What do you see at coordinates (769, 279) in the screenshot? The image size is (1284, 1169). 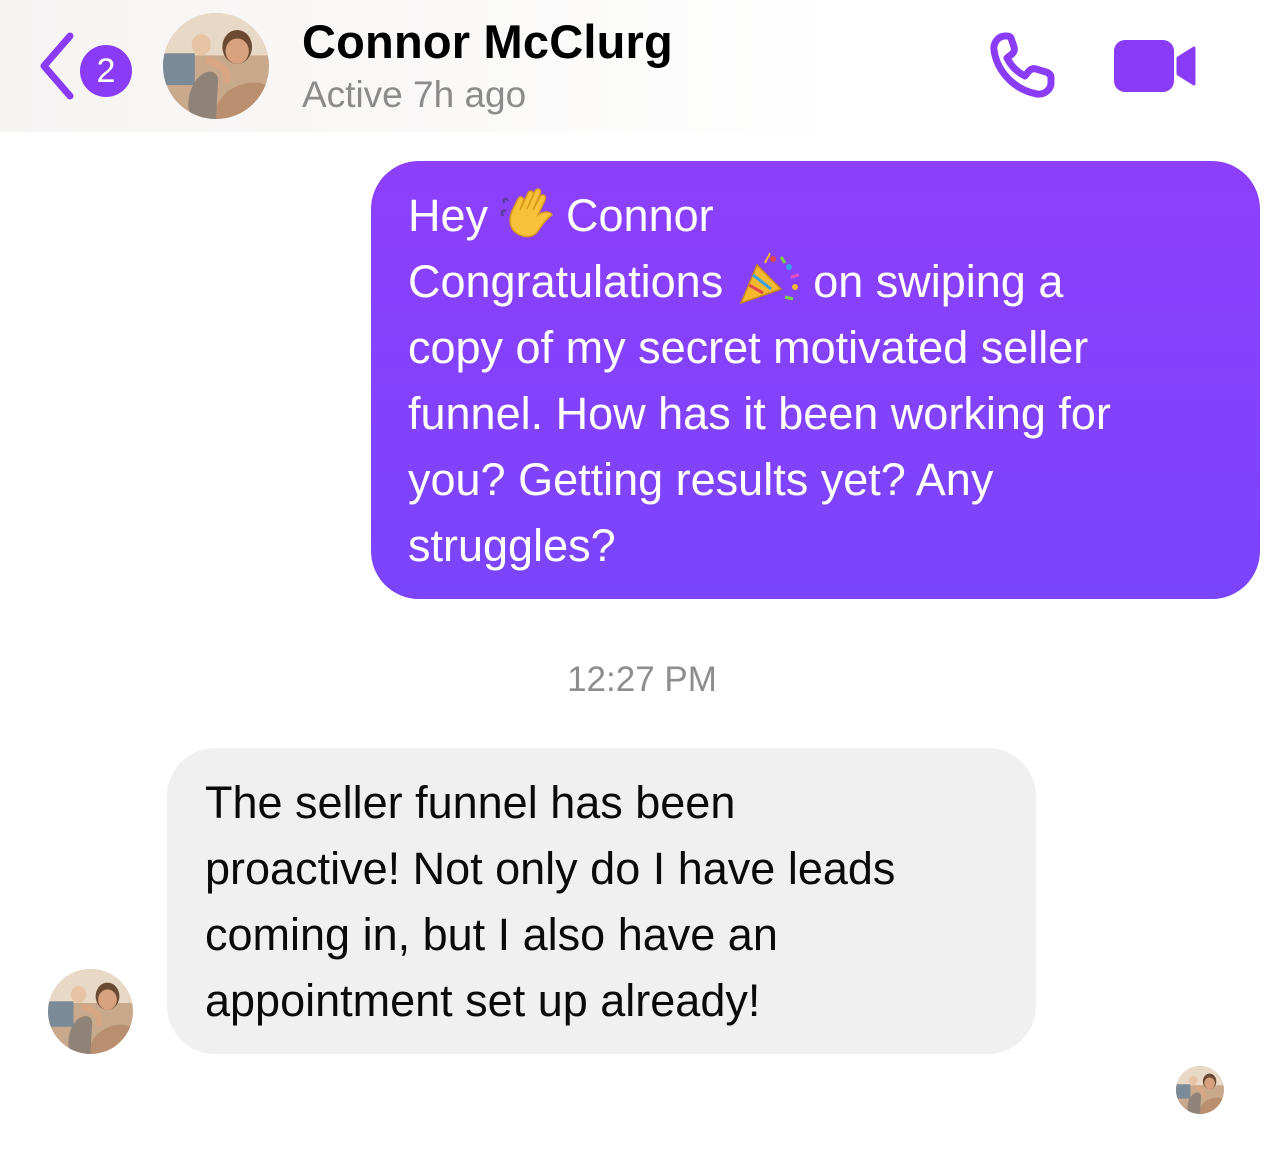 I see `party-popper-icon` at bounding box center [769, 279].